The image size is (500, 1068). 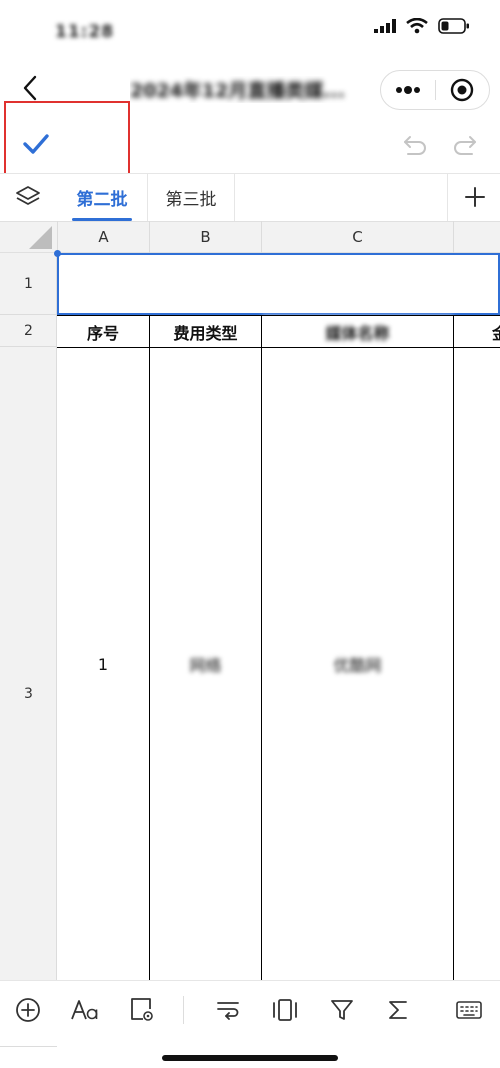 I want to click on insert-button, so click(x=28, y=1010).